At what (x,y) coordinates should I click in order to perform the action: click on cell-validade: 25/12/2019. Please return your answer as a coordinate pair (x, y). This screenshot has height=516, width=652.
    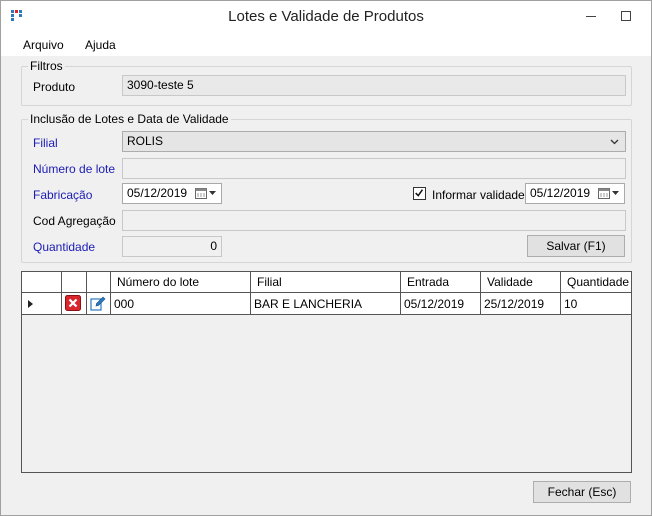
    Looking at the image, I should click on (521, 303).